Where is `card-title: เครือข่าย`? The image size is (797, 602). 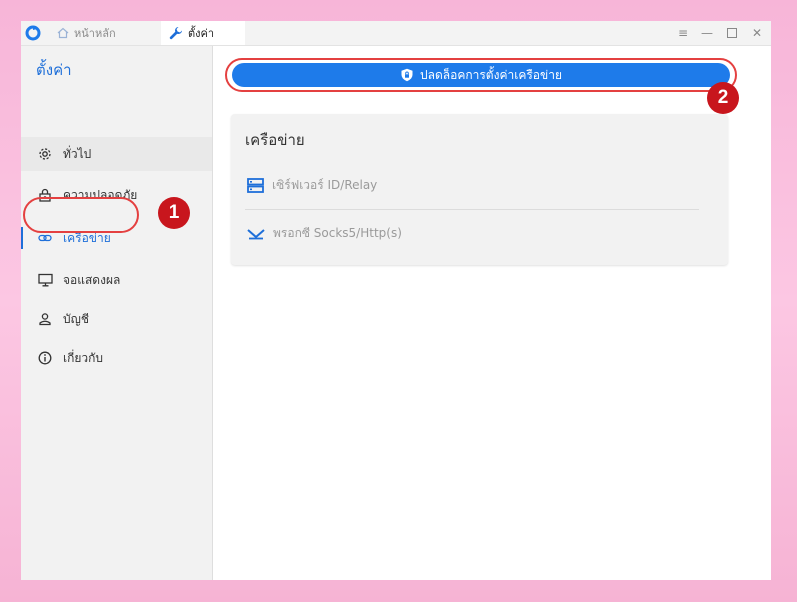 card-title: เครือข่าย is located at coordinates (275, 140).